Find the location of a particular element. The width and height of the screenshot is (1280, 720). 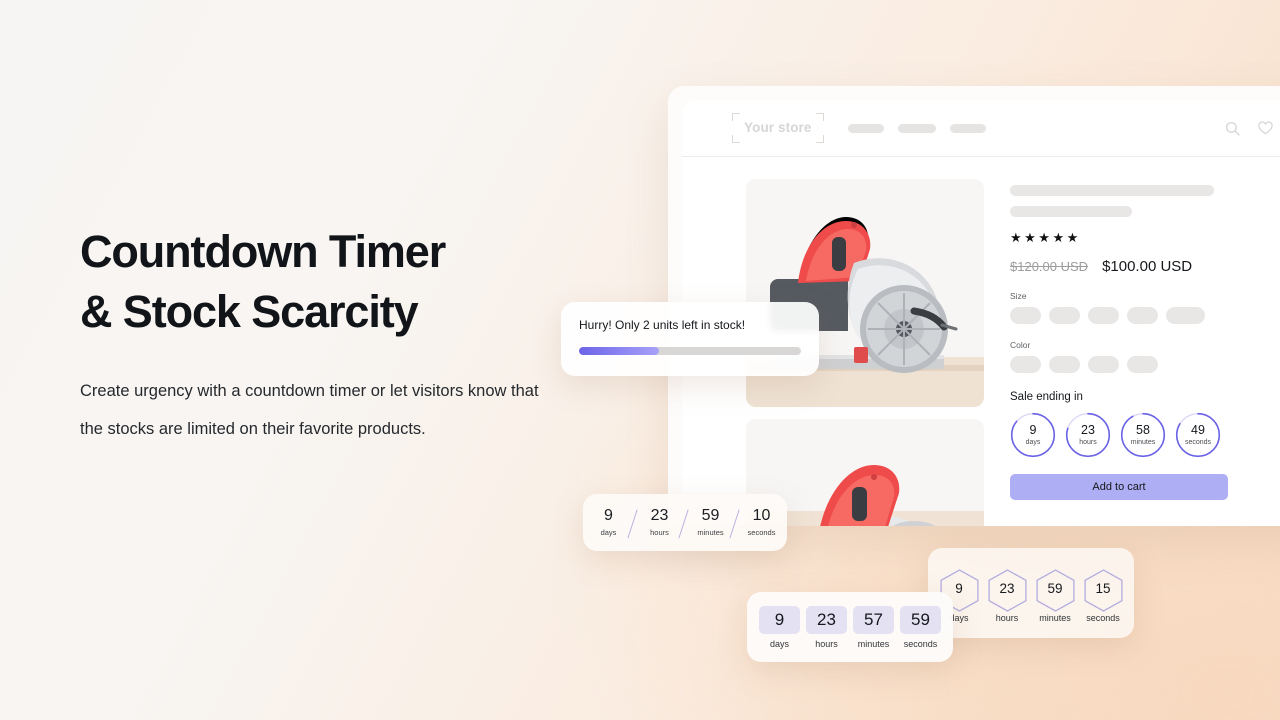

box-unit-seconds: 59 seconds is located at coordinates (920, 627).